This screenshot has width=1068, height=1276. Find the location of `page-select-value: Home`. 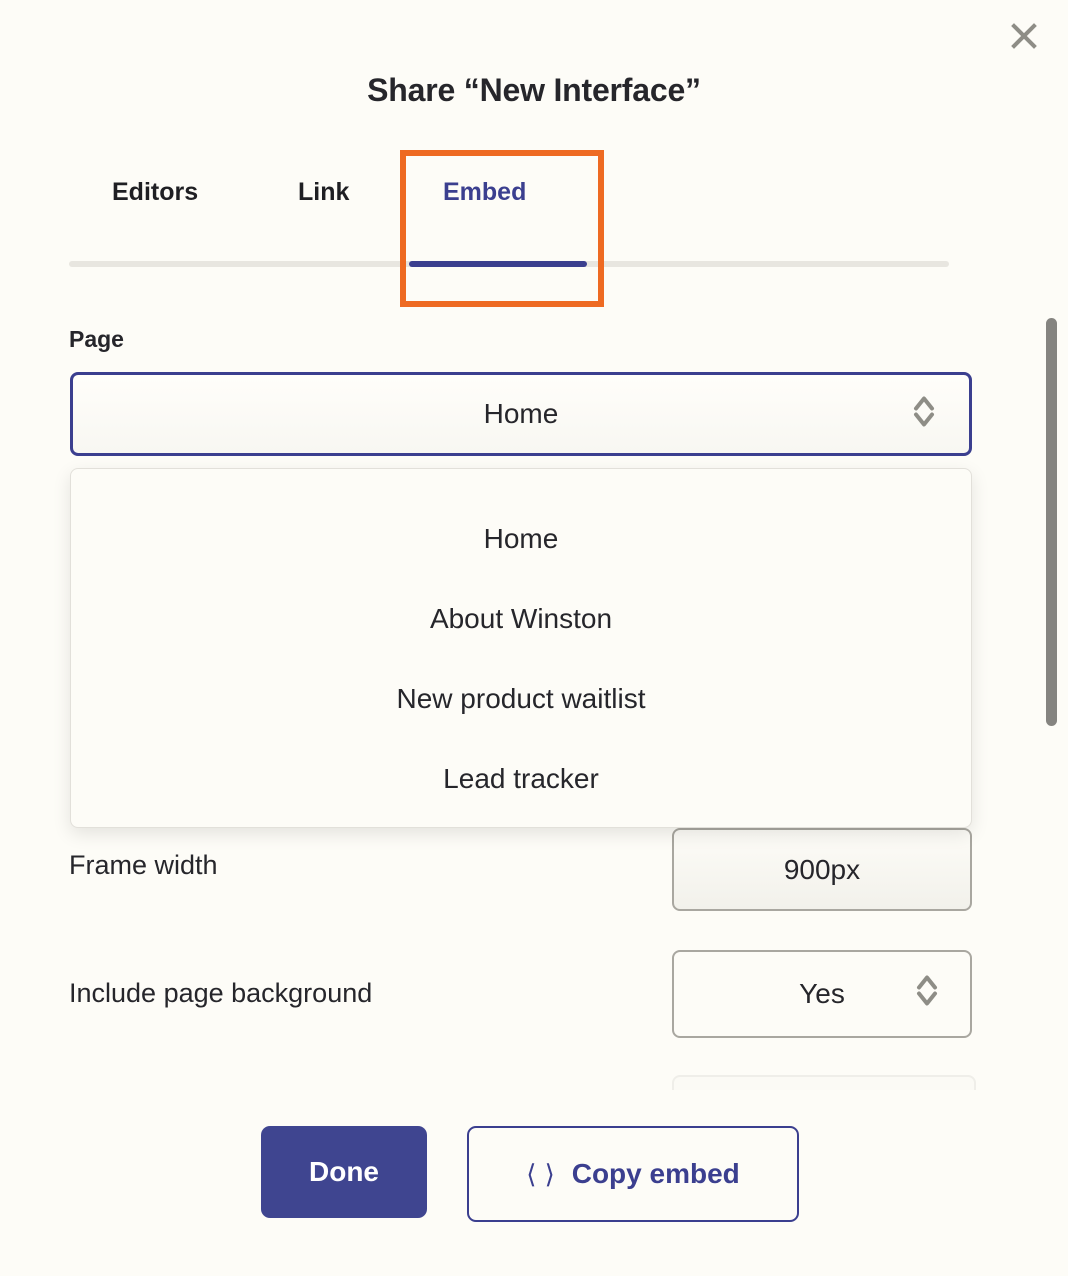

page-select-value: Home is located at coordinates (521, 413).